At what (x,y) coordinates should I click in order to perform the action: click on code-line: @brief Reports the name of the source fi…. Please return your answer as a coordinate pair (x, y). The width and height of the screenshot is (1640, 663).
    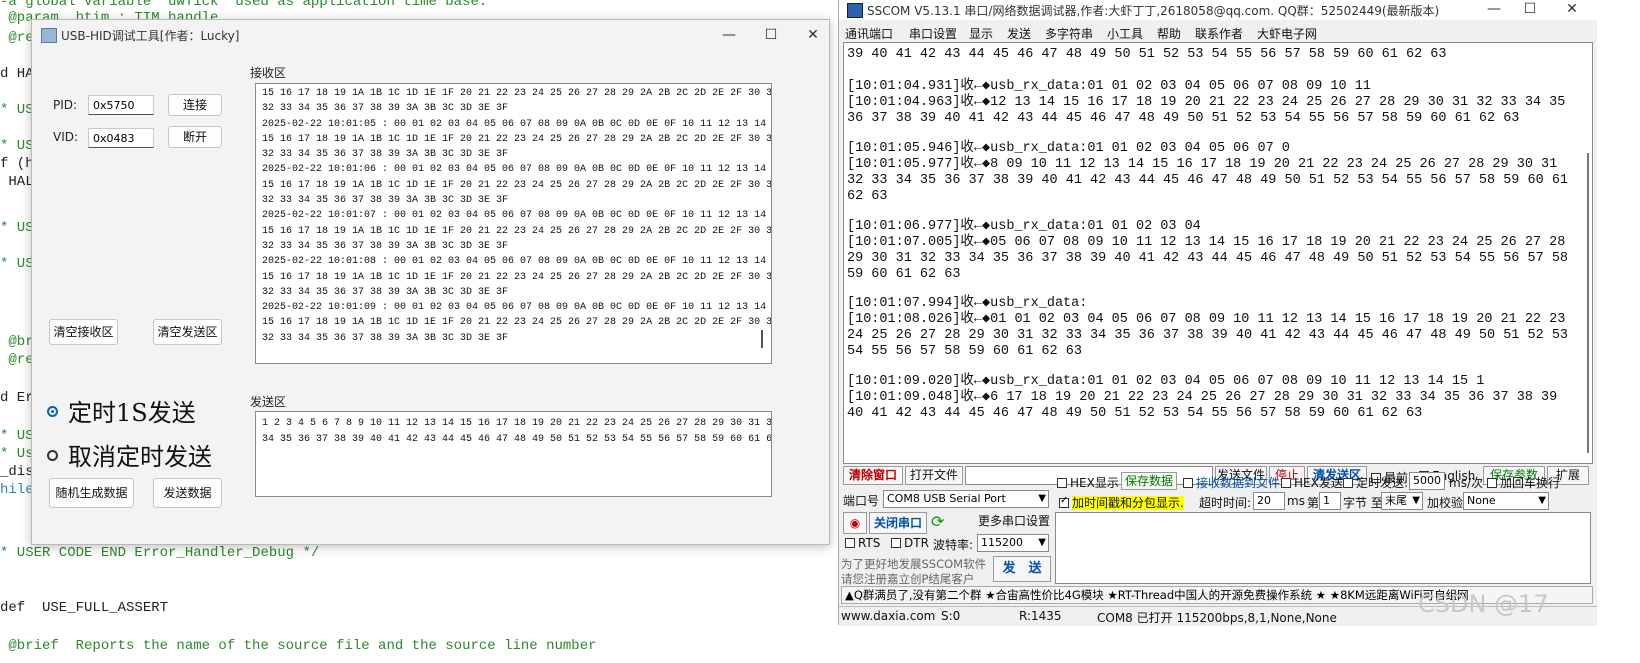
    Looking at the image, I should click on (298, 646).